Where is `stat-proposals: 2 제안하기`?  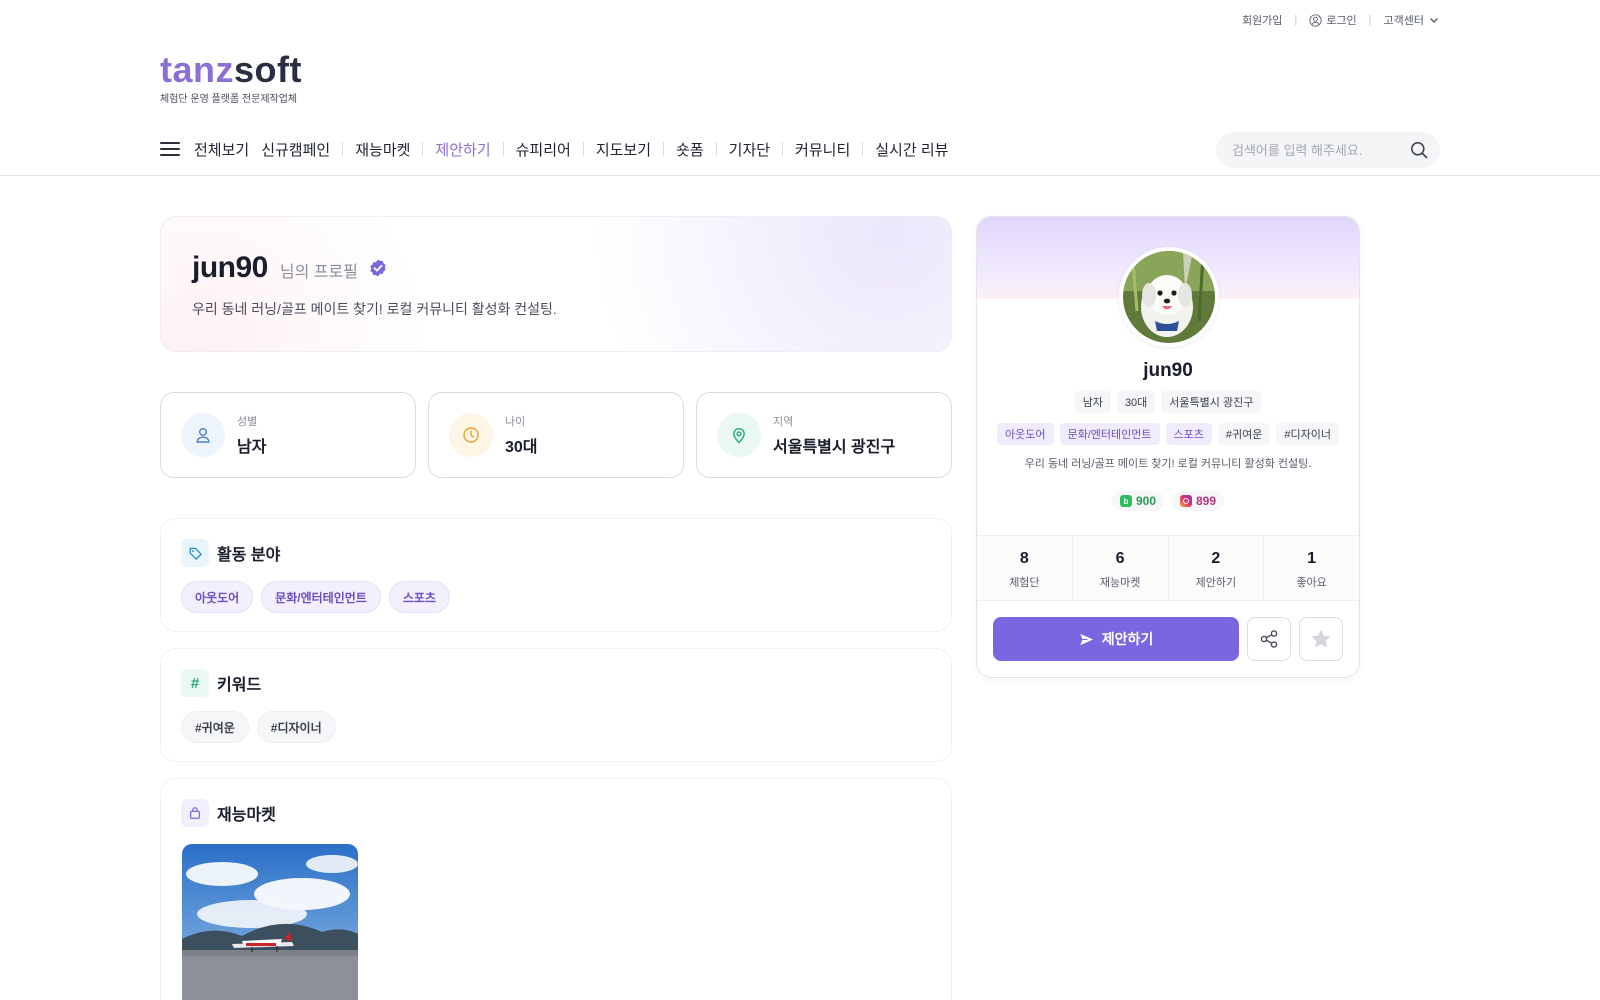
stat-proposals: 2 제안하기 is located at coordinates (1217, 568).